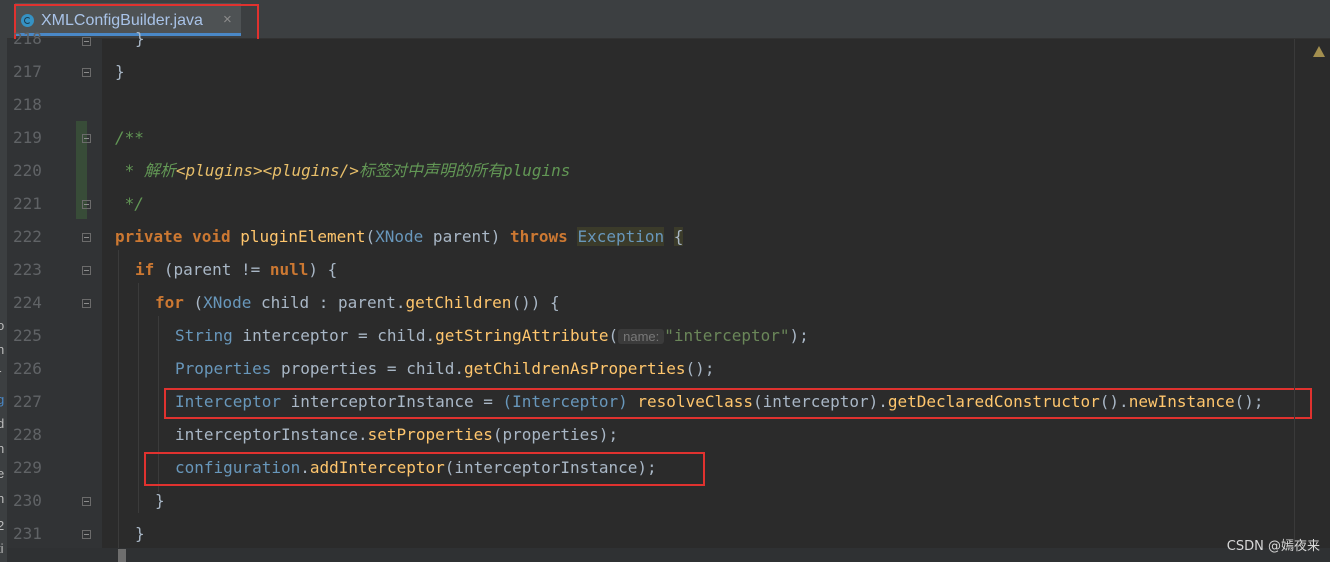  What do you see at coordinates (27, 71) in the screenshot?
I see `line-number: 217` at bounding box center [27, 71].